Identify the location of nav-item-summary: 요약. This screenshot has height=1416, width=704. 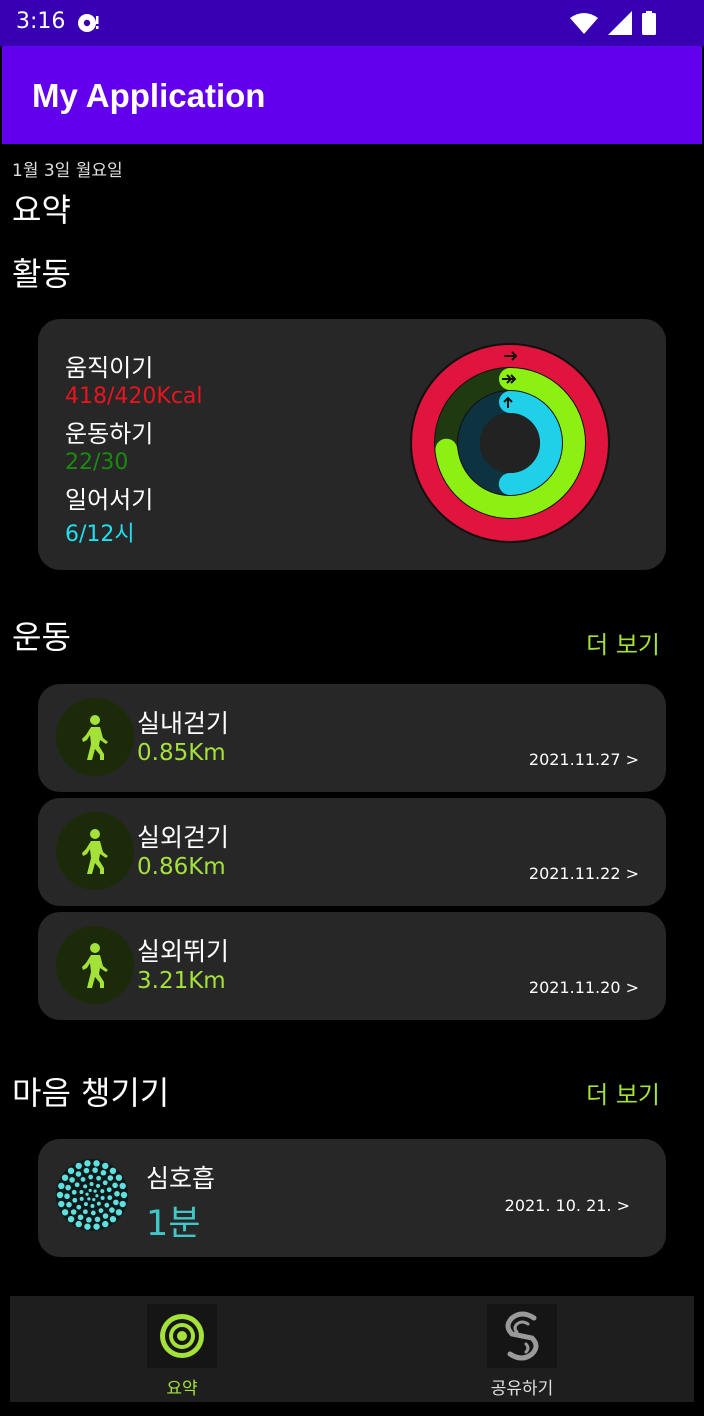
(182, 1351).